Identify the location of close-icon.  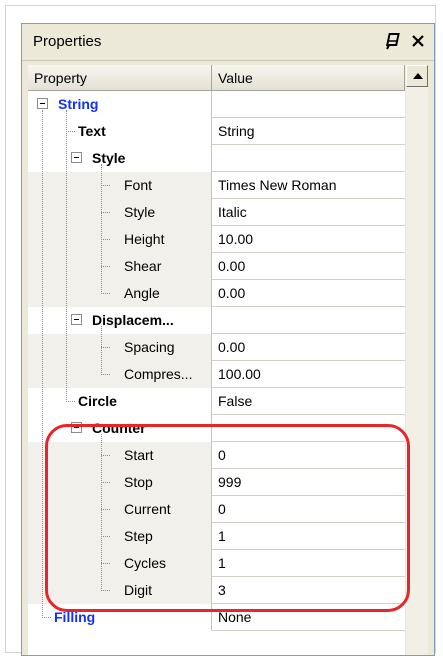
(418, 41).